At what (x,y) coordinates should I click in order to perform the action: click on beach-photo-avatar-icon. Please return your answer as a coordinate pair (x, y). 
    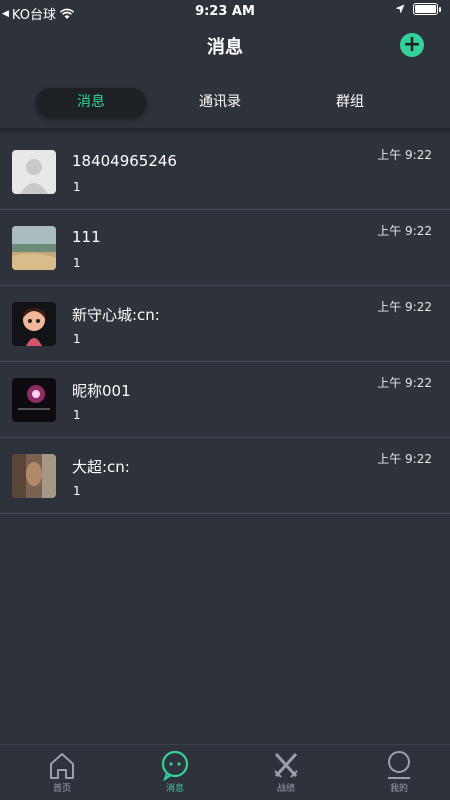
    Looking at the image, I should click on (34, 248).